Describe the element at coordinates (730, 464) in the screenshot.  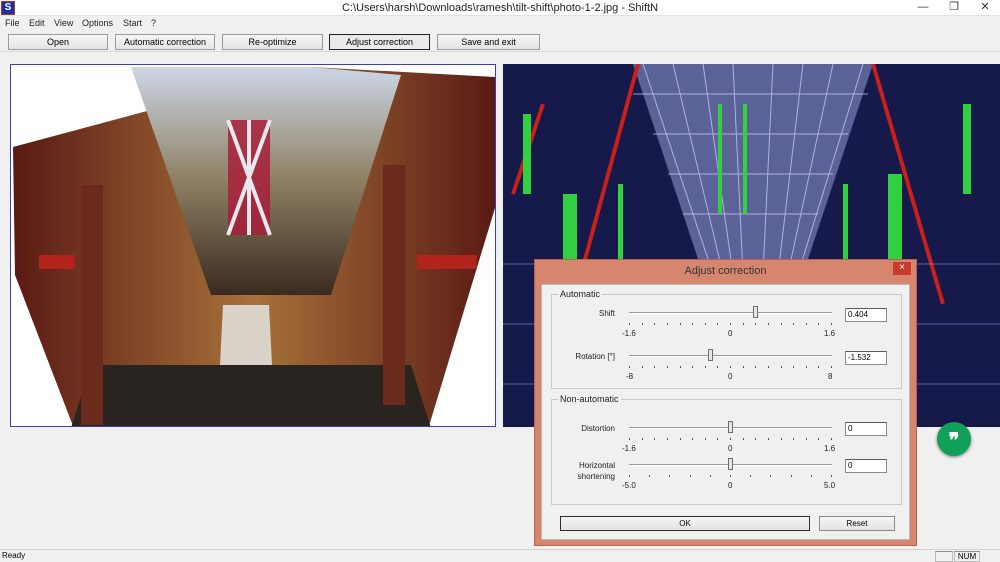
I see `horizontal-shortening-slider-thumb` at that location.